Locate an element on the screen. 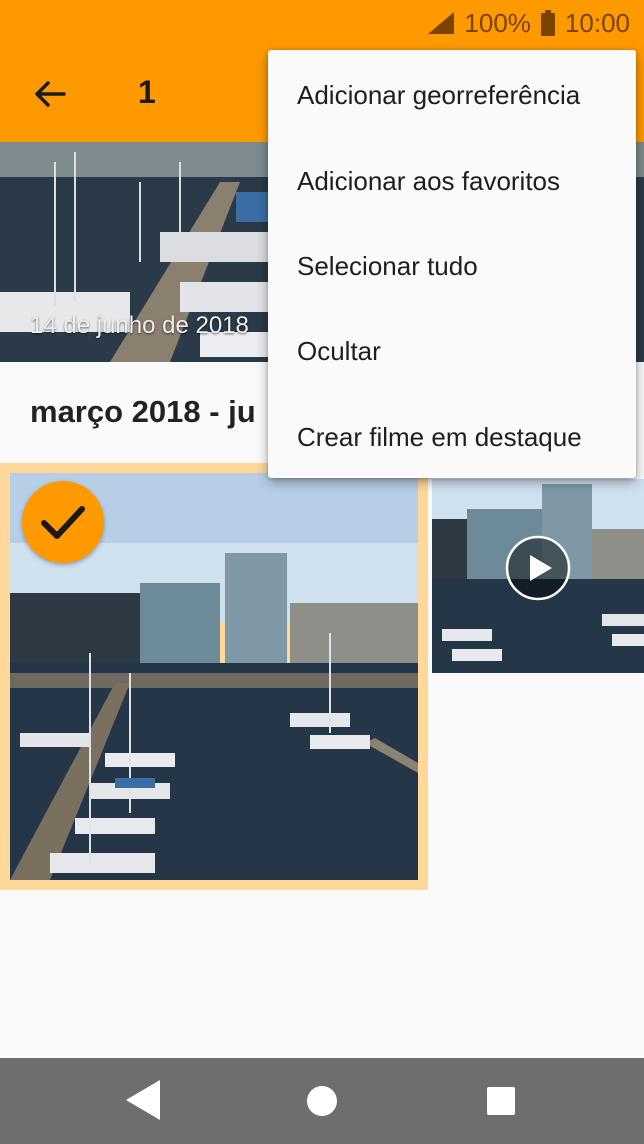 This screenshot has height=1144, width=644. menu-item-hide: Ocultar is located at coordinates (452, 351).